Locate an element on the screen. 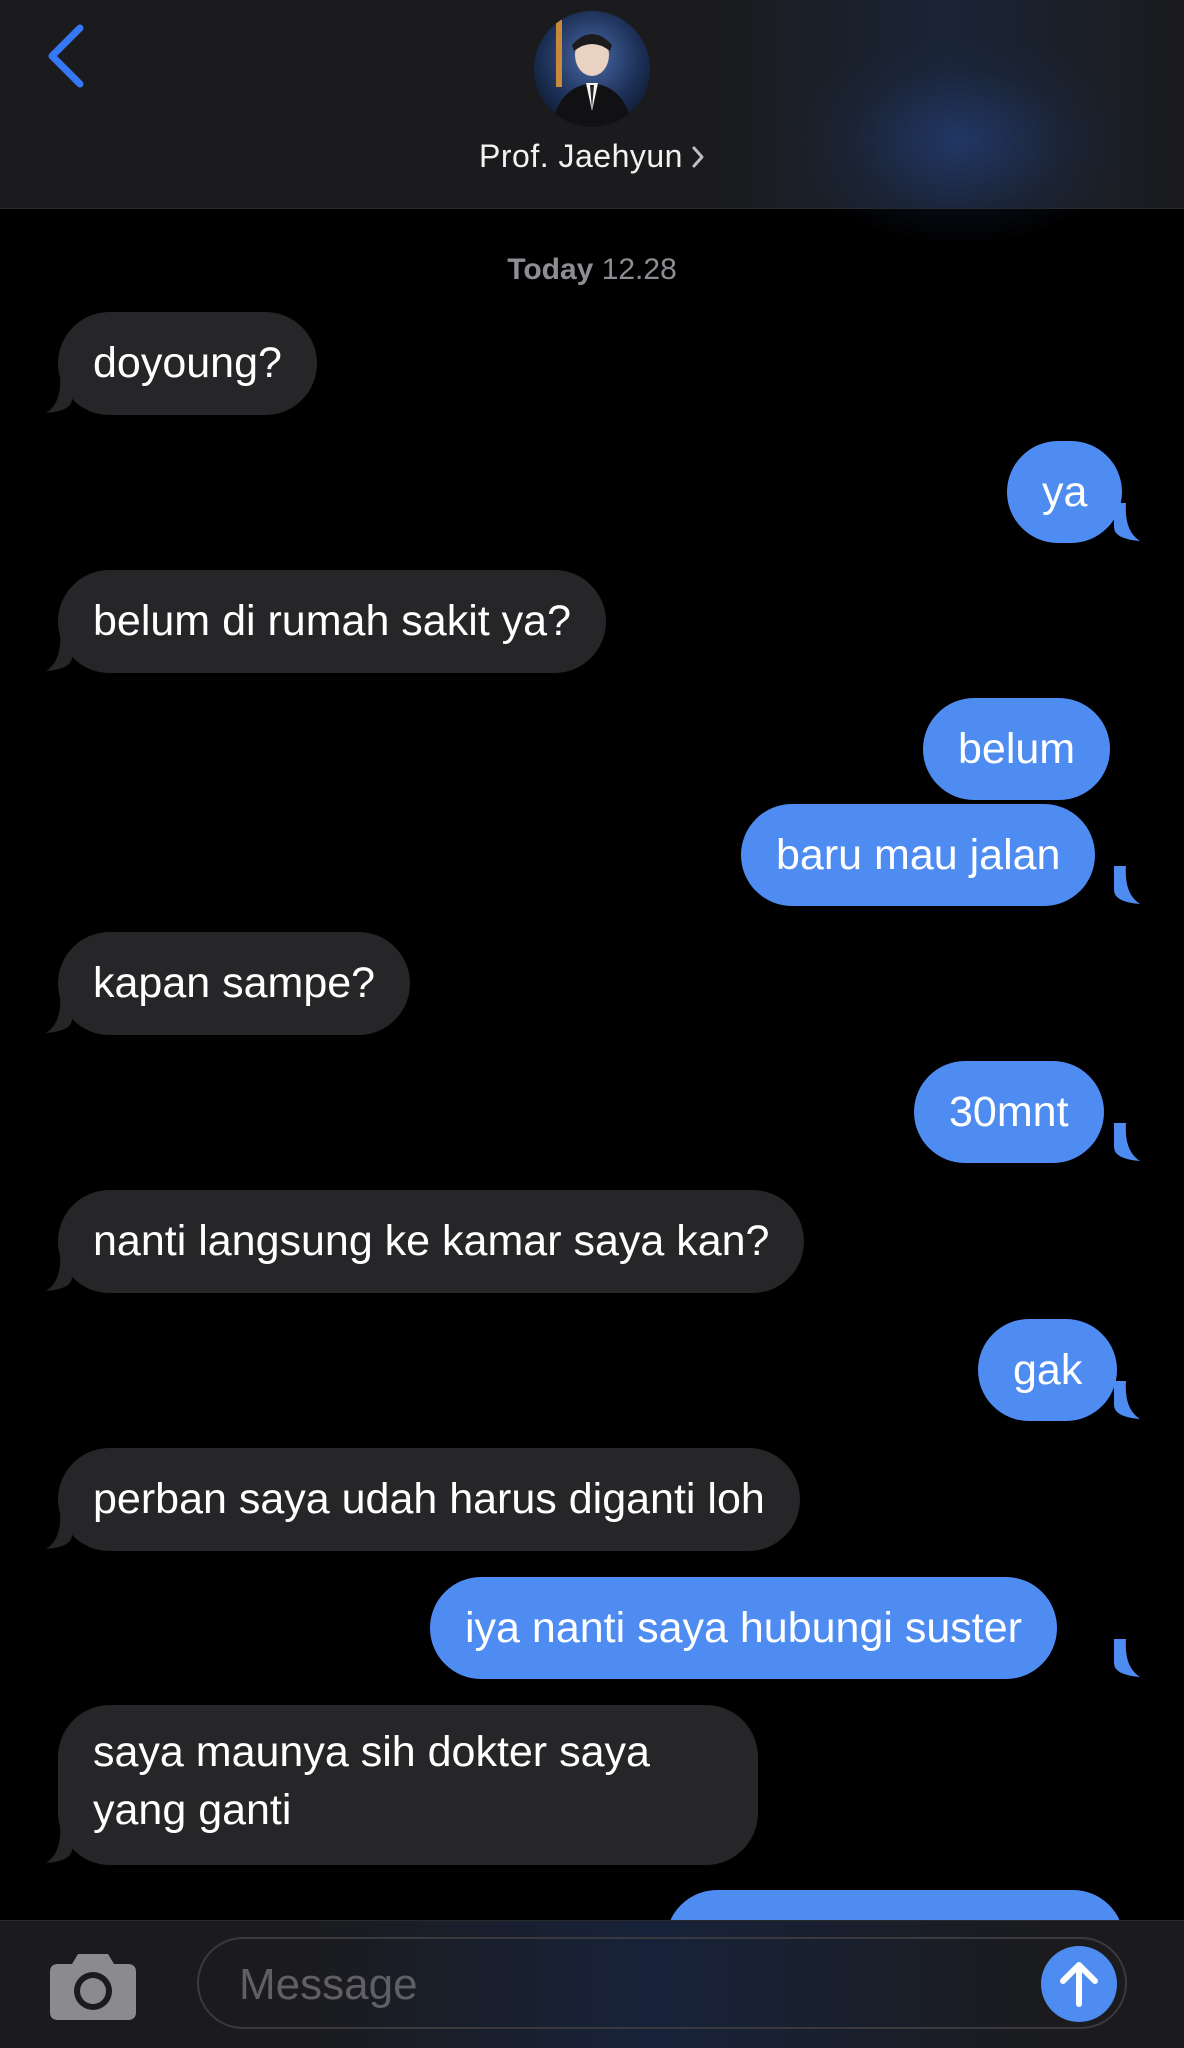 This screenshot has width=1184, height=2048. message-text: perban saya udah harus diganti loh is located at coordinates (429, 1499).